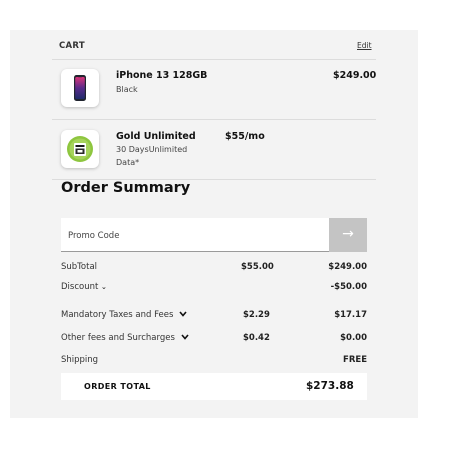 The width and height of the screenshot is (450, 450). What do you see at coordinates (256, 338) in the screenshot?
I see `other-fees-monthly: $0.42` at bounding box center [256, 338].